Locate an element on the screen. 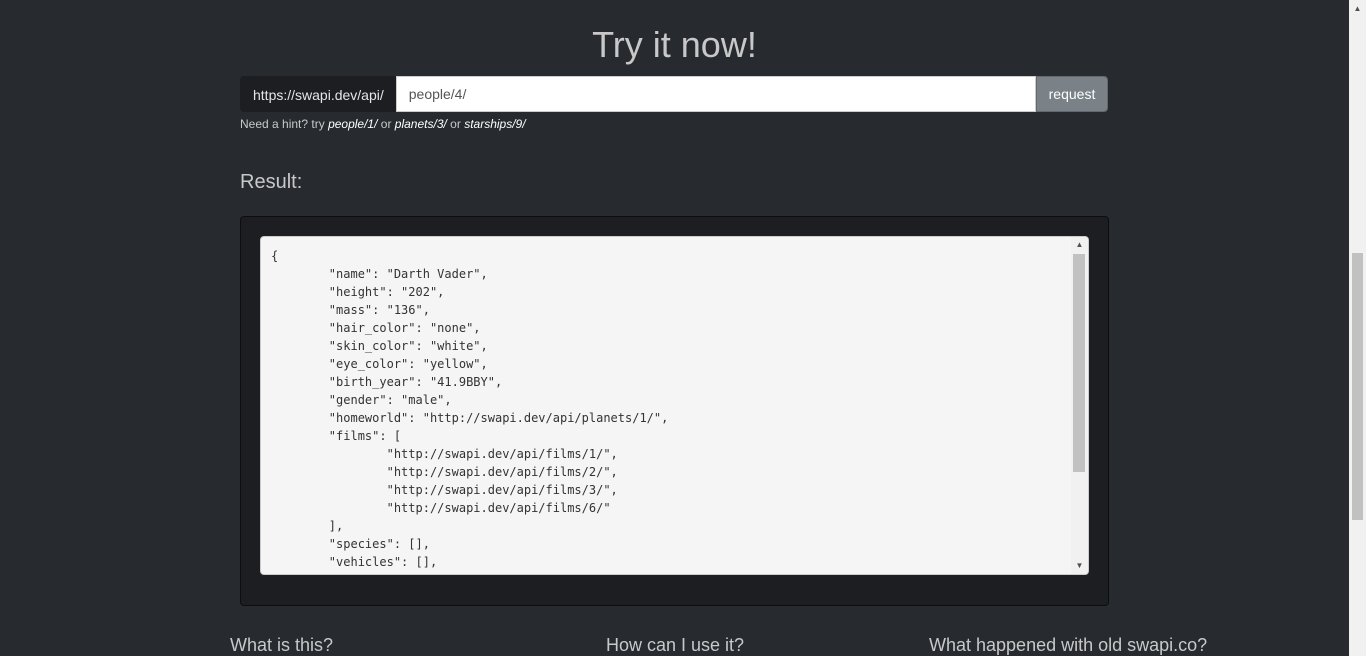 Image resolution: width=1366 pixels, height=656 pixels. hint-prefix: Need a hint? try is located at coordinates (284, 124).